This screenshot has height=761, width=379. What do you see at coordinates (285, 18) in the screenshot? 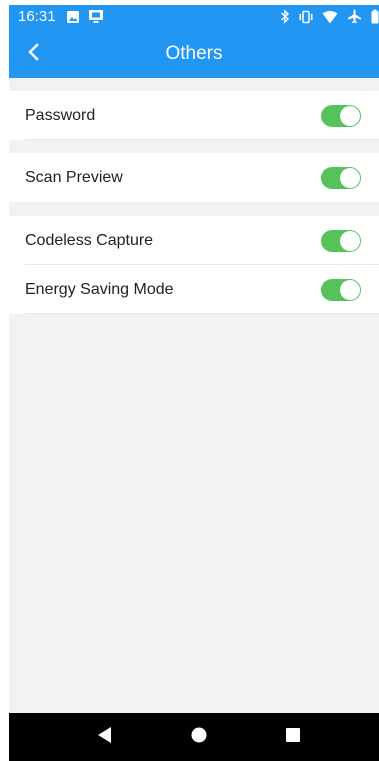
I see `bluetooth-icon` at bounding box center [285, 18].